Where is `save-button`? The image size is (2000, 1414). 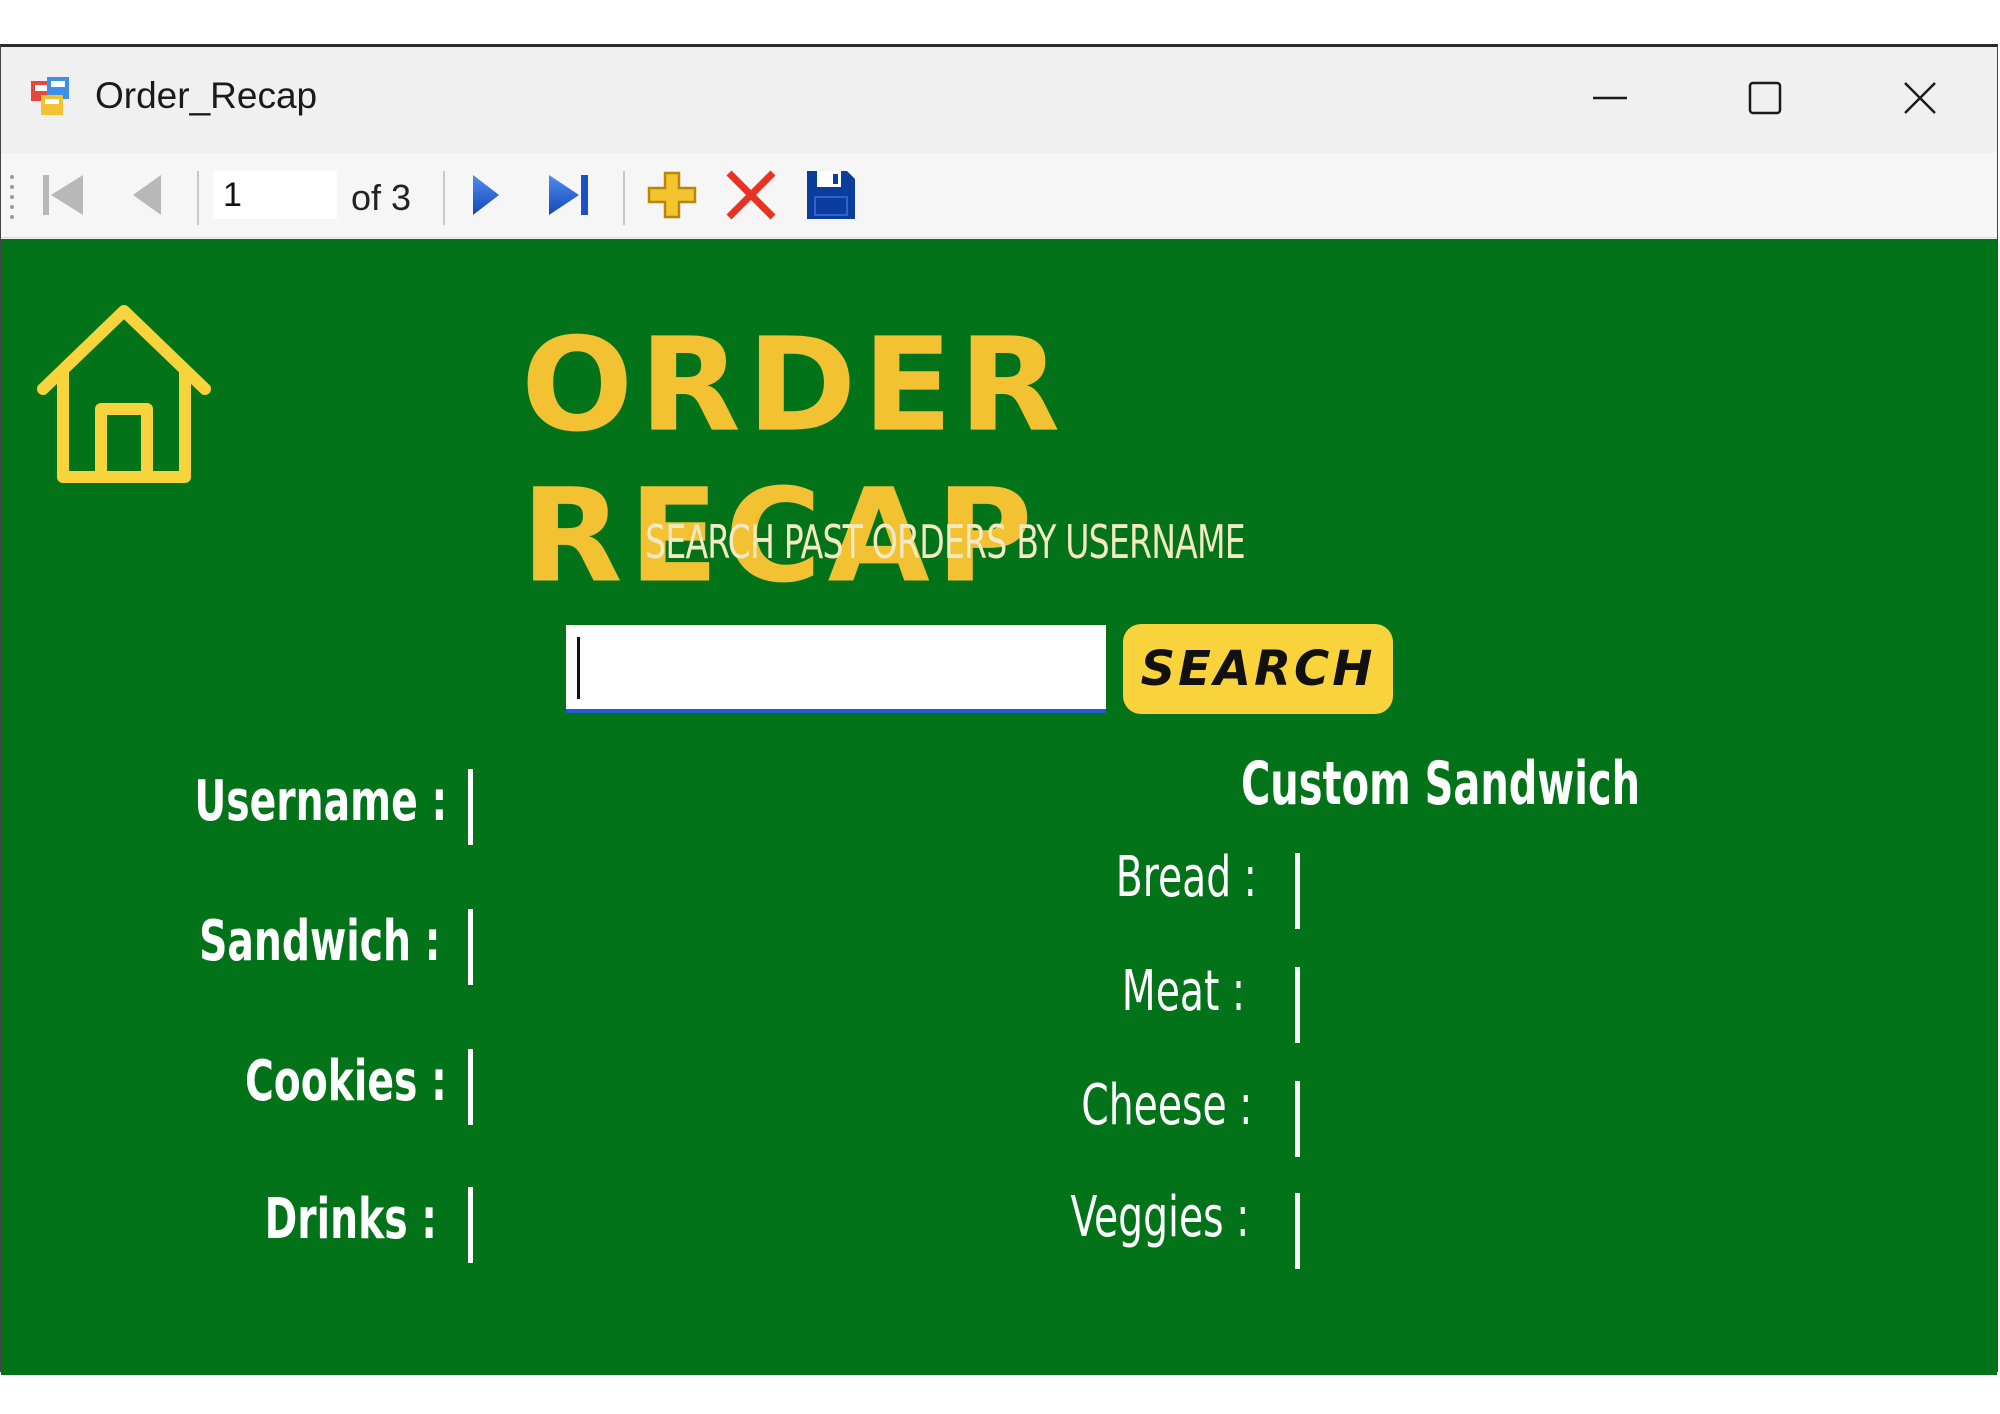 save-button is located at coordinates (831, 195).